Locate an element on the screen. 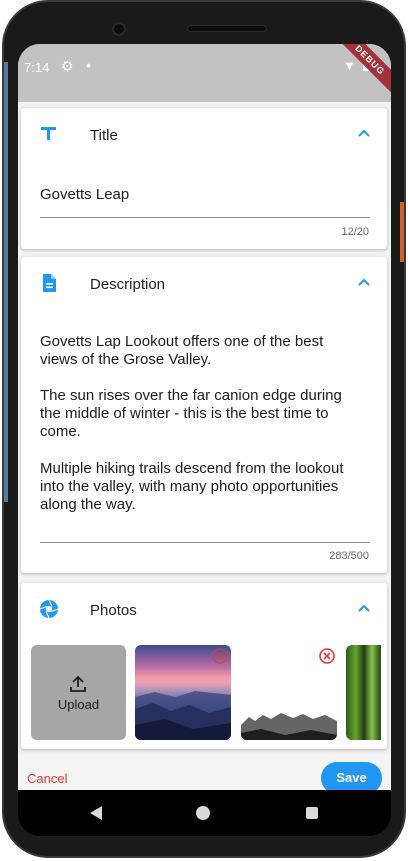 Image resolution: width=408 pixels, height=861 pixels. background-strip-right is located at coordinates (402, 232).